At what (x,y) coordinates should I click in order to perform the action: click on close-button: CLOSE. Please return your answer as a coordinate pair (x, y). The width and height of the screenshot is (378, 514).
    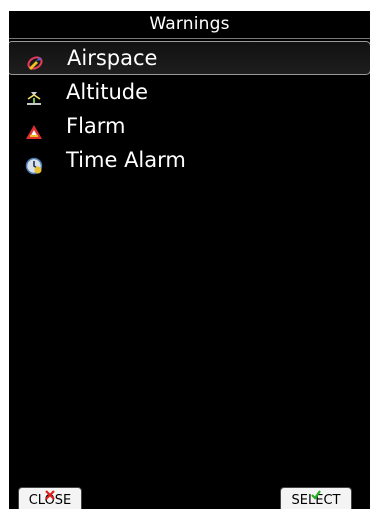
    Looking at the image, I should click on (50, 498).